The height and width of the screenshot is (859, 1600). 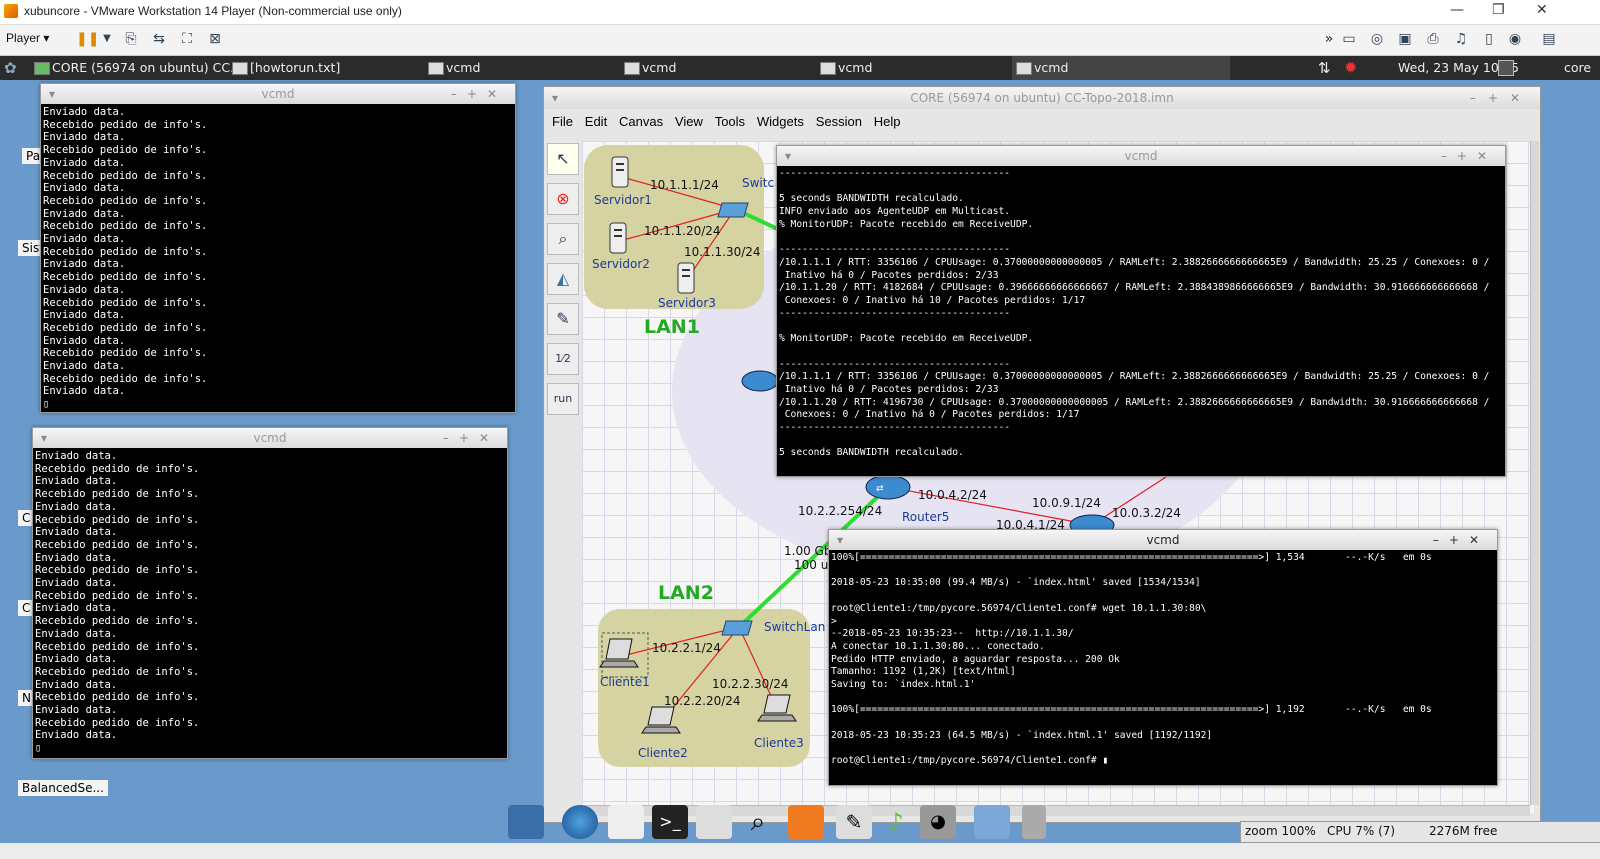 I want to click on servidor1-node, so click(x=620, y=172).